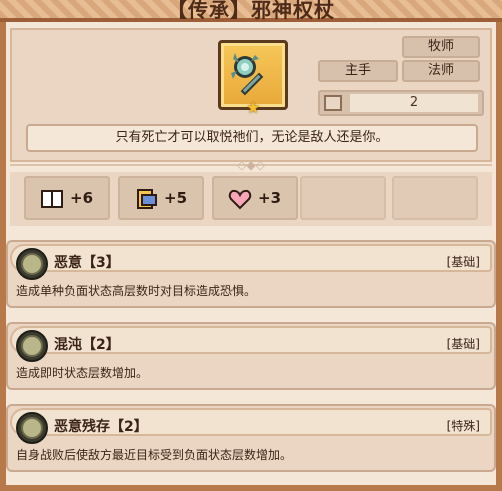 The width and height of the screenshot is (502, 491). Describe the element at coordinates (67, 198) in the screenshot. I see `stat-book: +6` at that location.